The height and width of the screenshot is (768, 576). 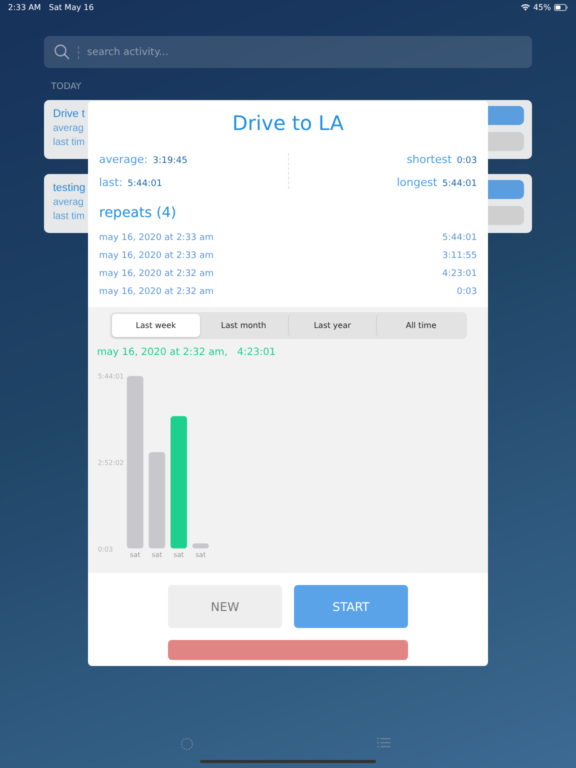 What do you see at coordinates (459, 256) in the screenshot?
I see `repeat-duration: 3:11:55` at bounding box center [459, 256].